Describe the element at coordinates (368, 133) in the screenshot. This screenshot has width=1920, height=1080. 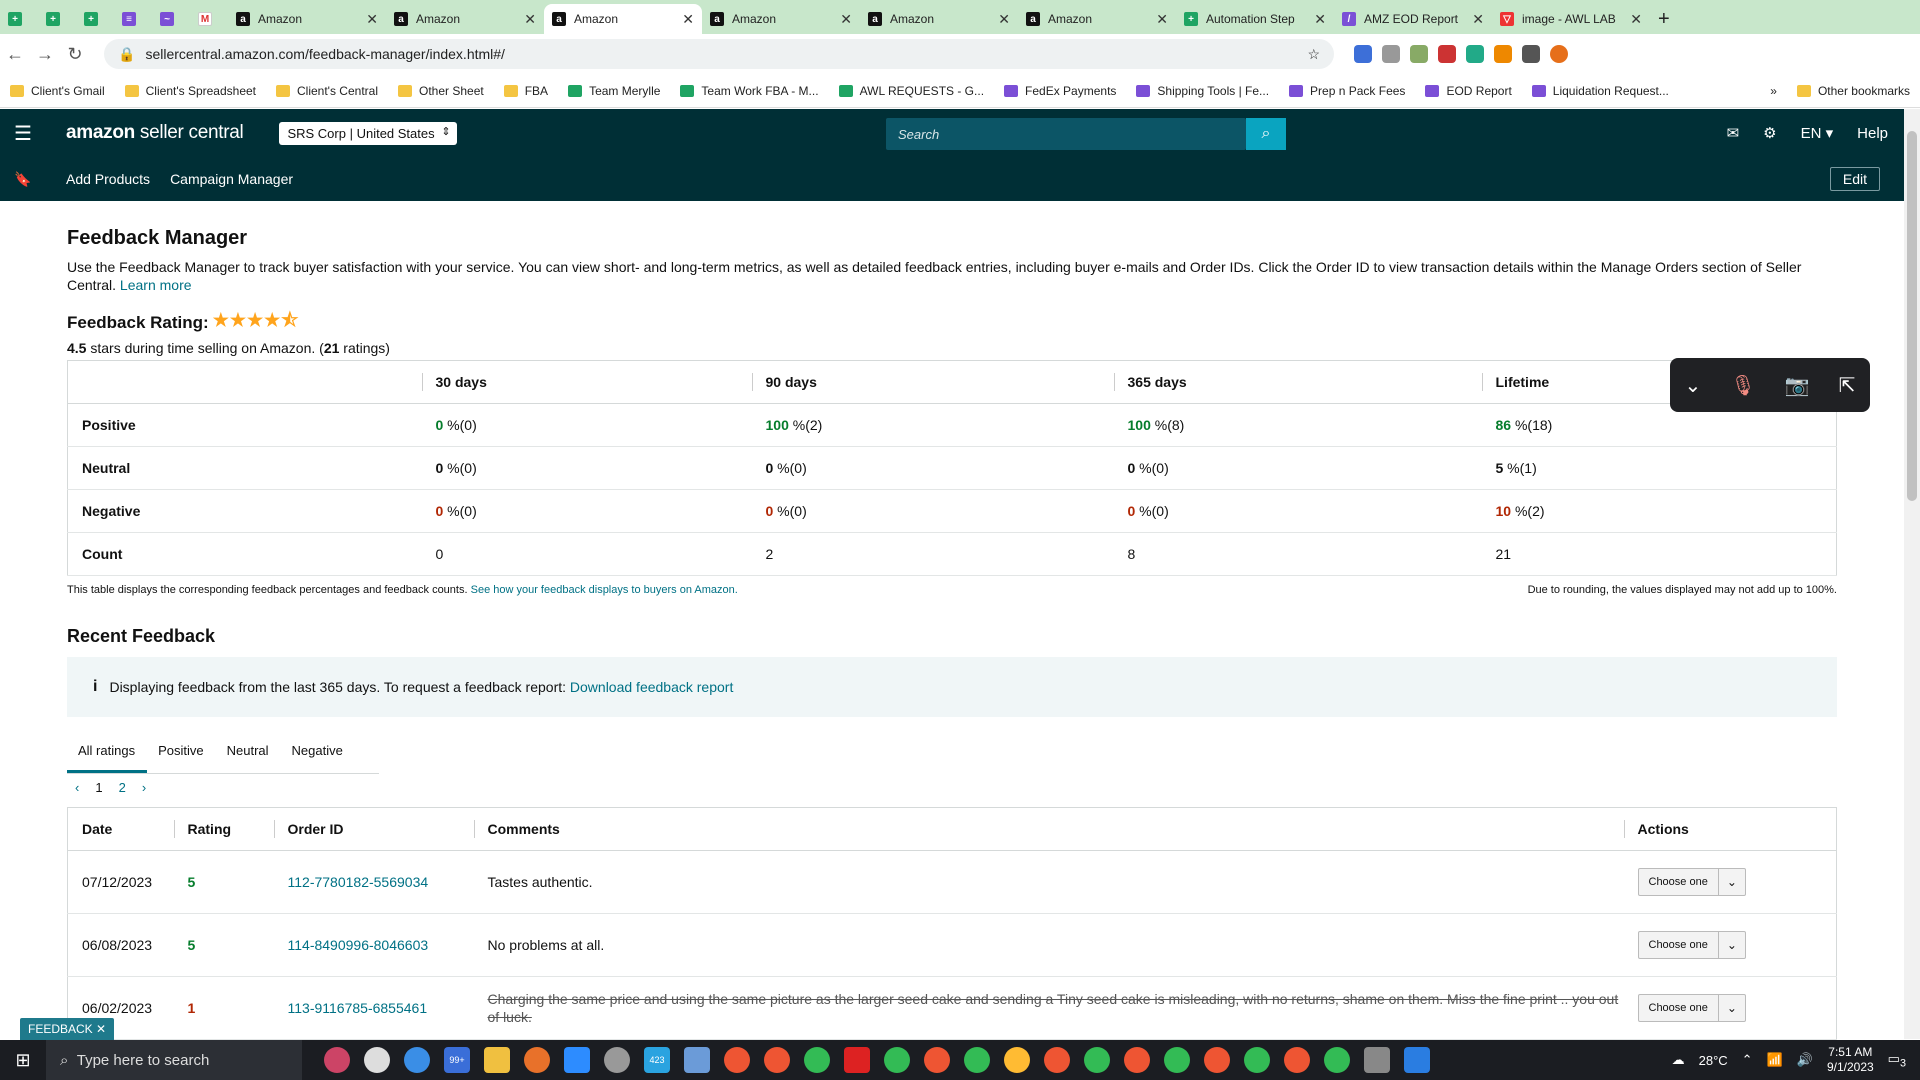
I see `account-switcher: SRS Corp | United States` at that location.